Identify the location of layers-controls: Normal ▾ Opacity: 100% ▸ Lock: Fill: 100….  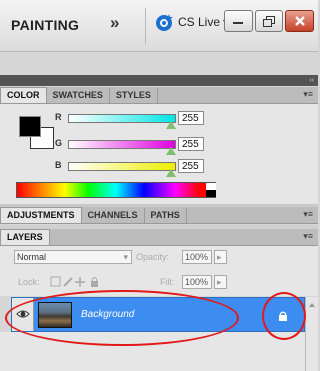
(159, 271).